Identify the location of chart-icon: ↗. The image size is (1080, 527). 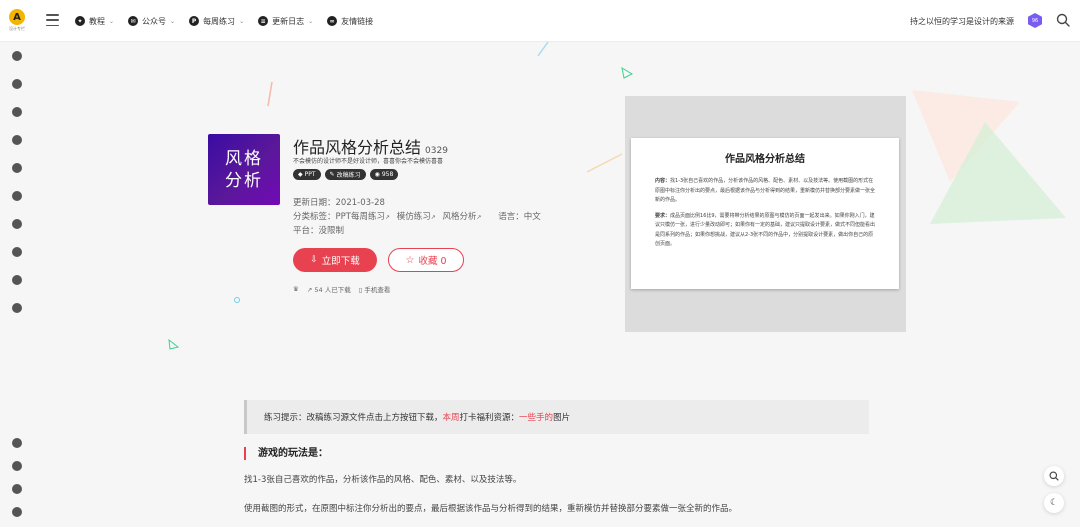
(309, 290).